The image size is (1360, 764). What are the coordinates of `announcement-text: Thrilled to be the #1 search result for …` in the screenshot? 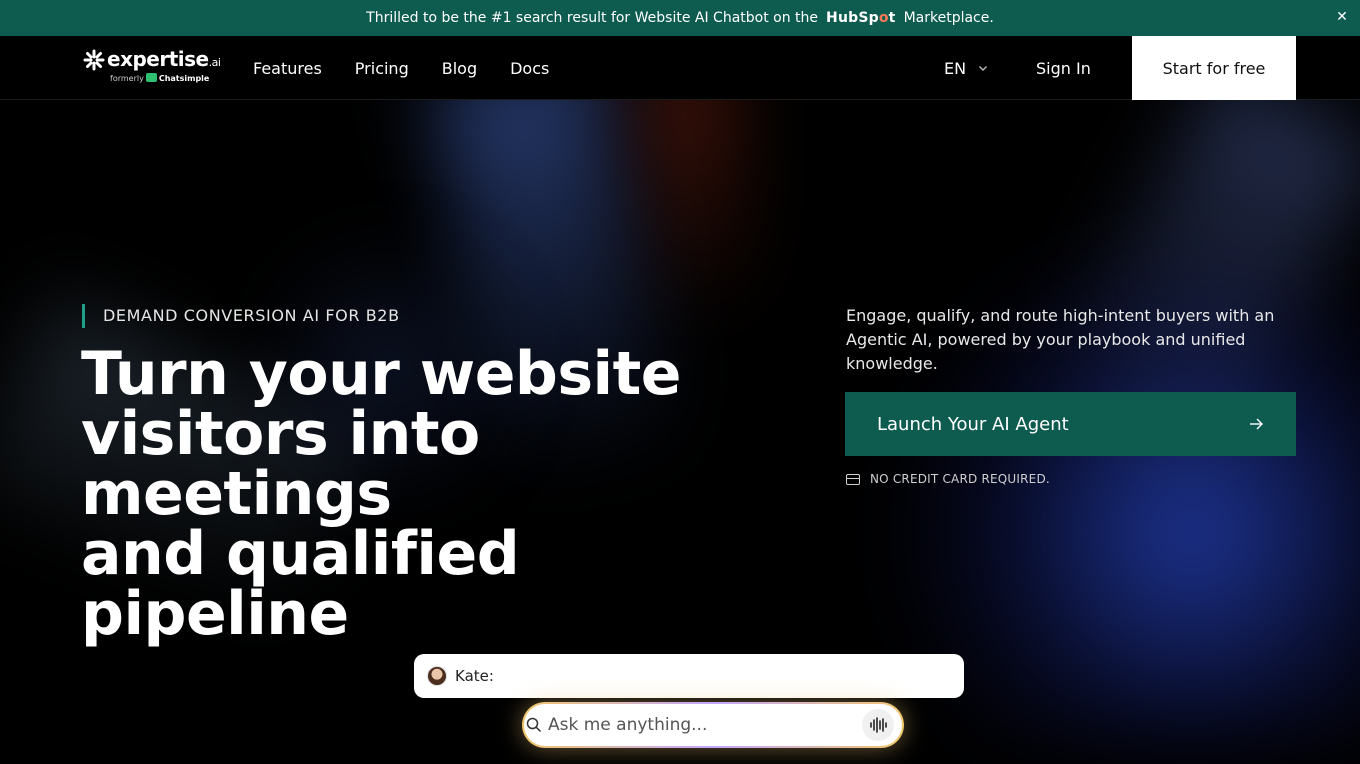 It's located at (592, 18).